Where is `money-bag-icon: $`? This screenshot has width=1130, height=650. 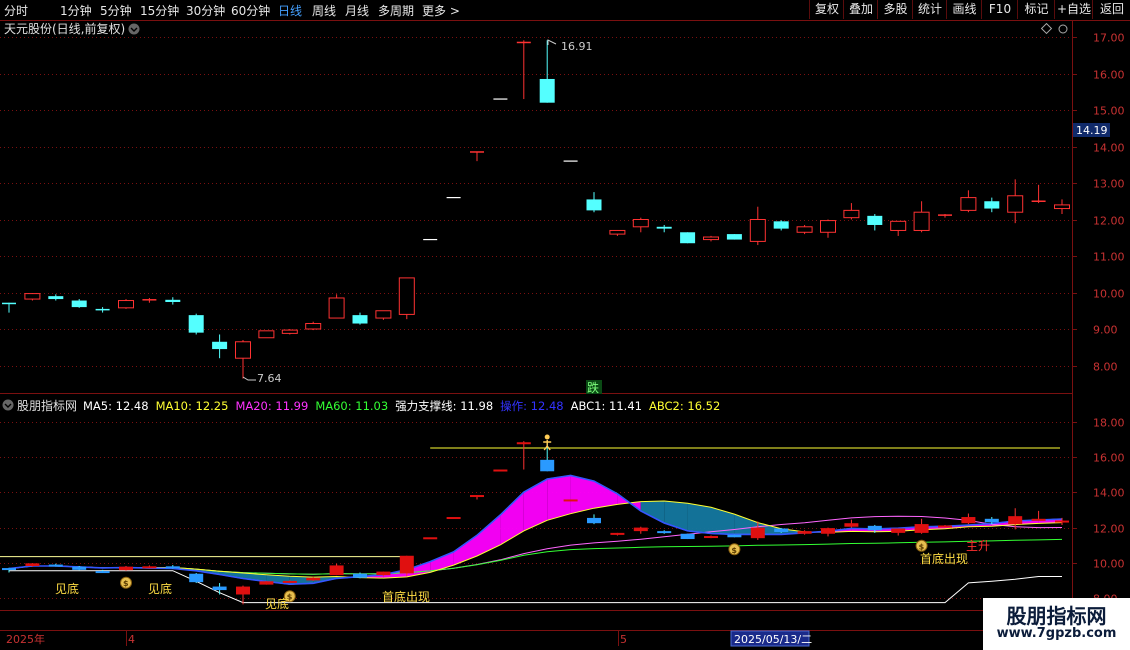
money-bag-icon: $ is located at coordinates (126, 582).